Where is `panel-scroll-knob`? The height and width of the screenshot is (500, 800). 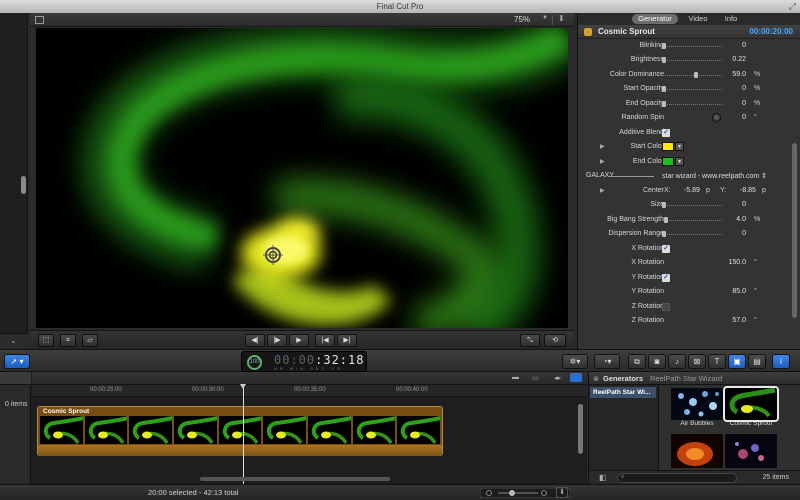
panel-scroll-knob is located at coordinates (23, 185).